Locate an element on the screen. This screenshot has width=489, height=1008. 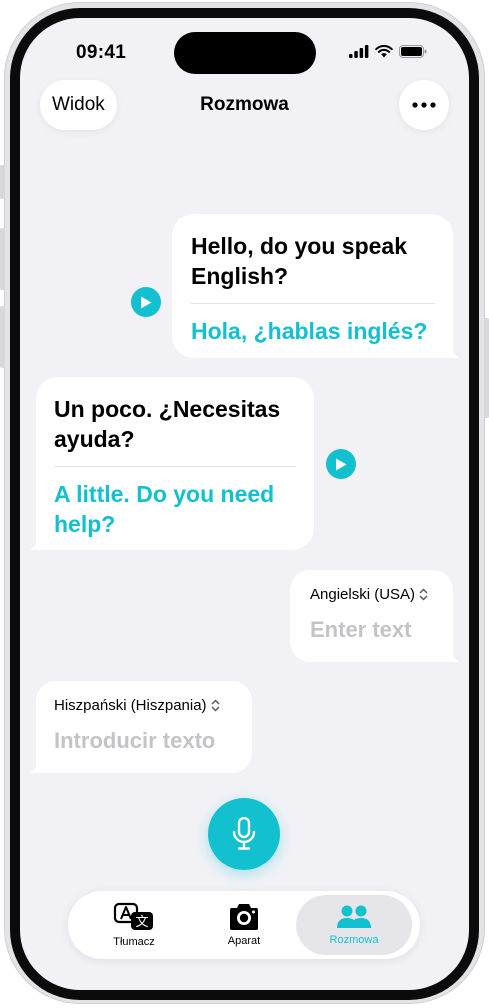
tab-translate: 文 Tłumacz is located at coordinates (134, 925).